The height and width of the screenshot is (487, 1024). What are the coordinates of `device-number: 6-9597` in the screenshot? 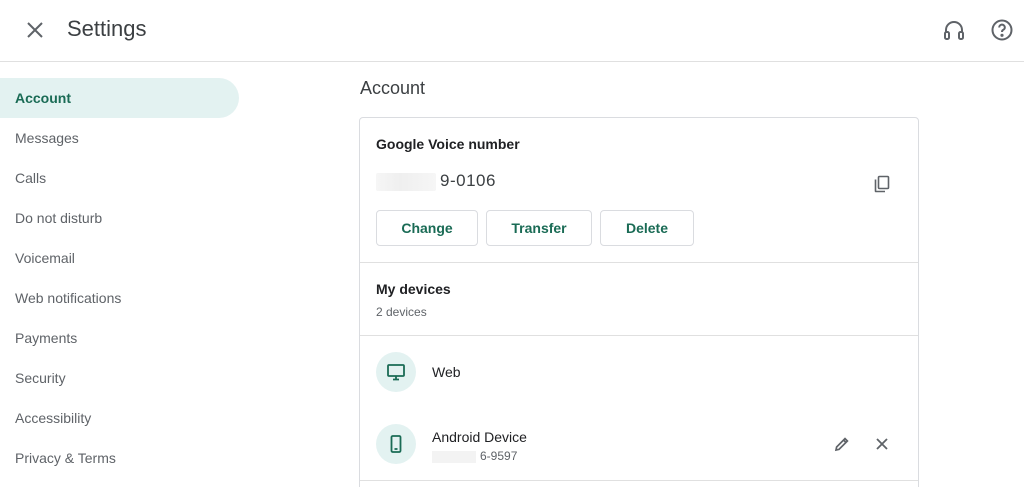 It's located at (474, 456).